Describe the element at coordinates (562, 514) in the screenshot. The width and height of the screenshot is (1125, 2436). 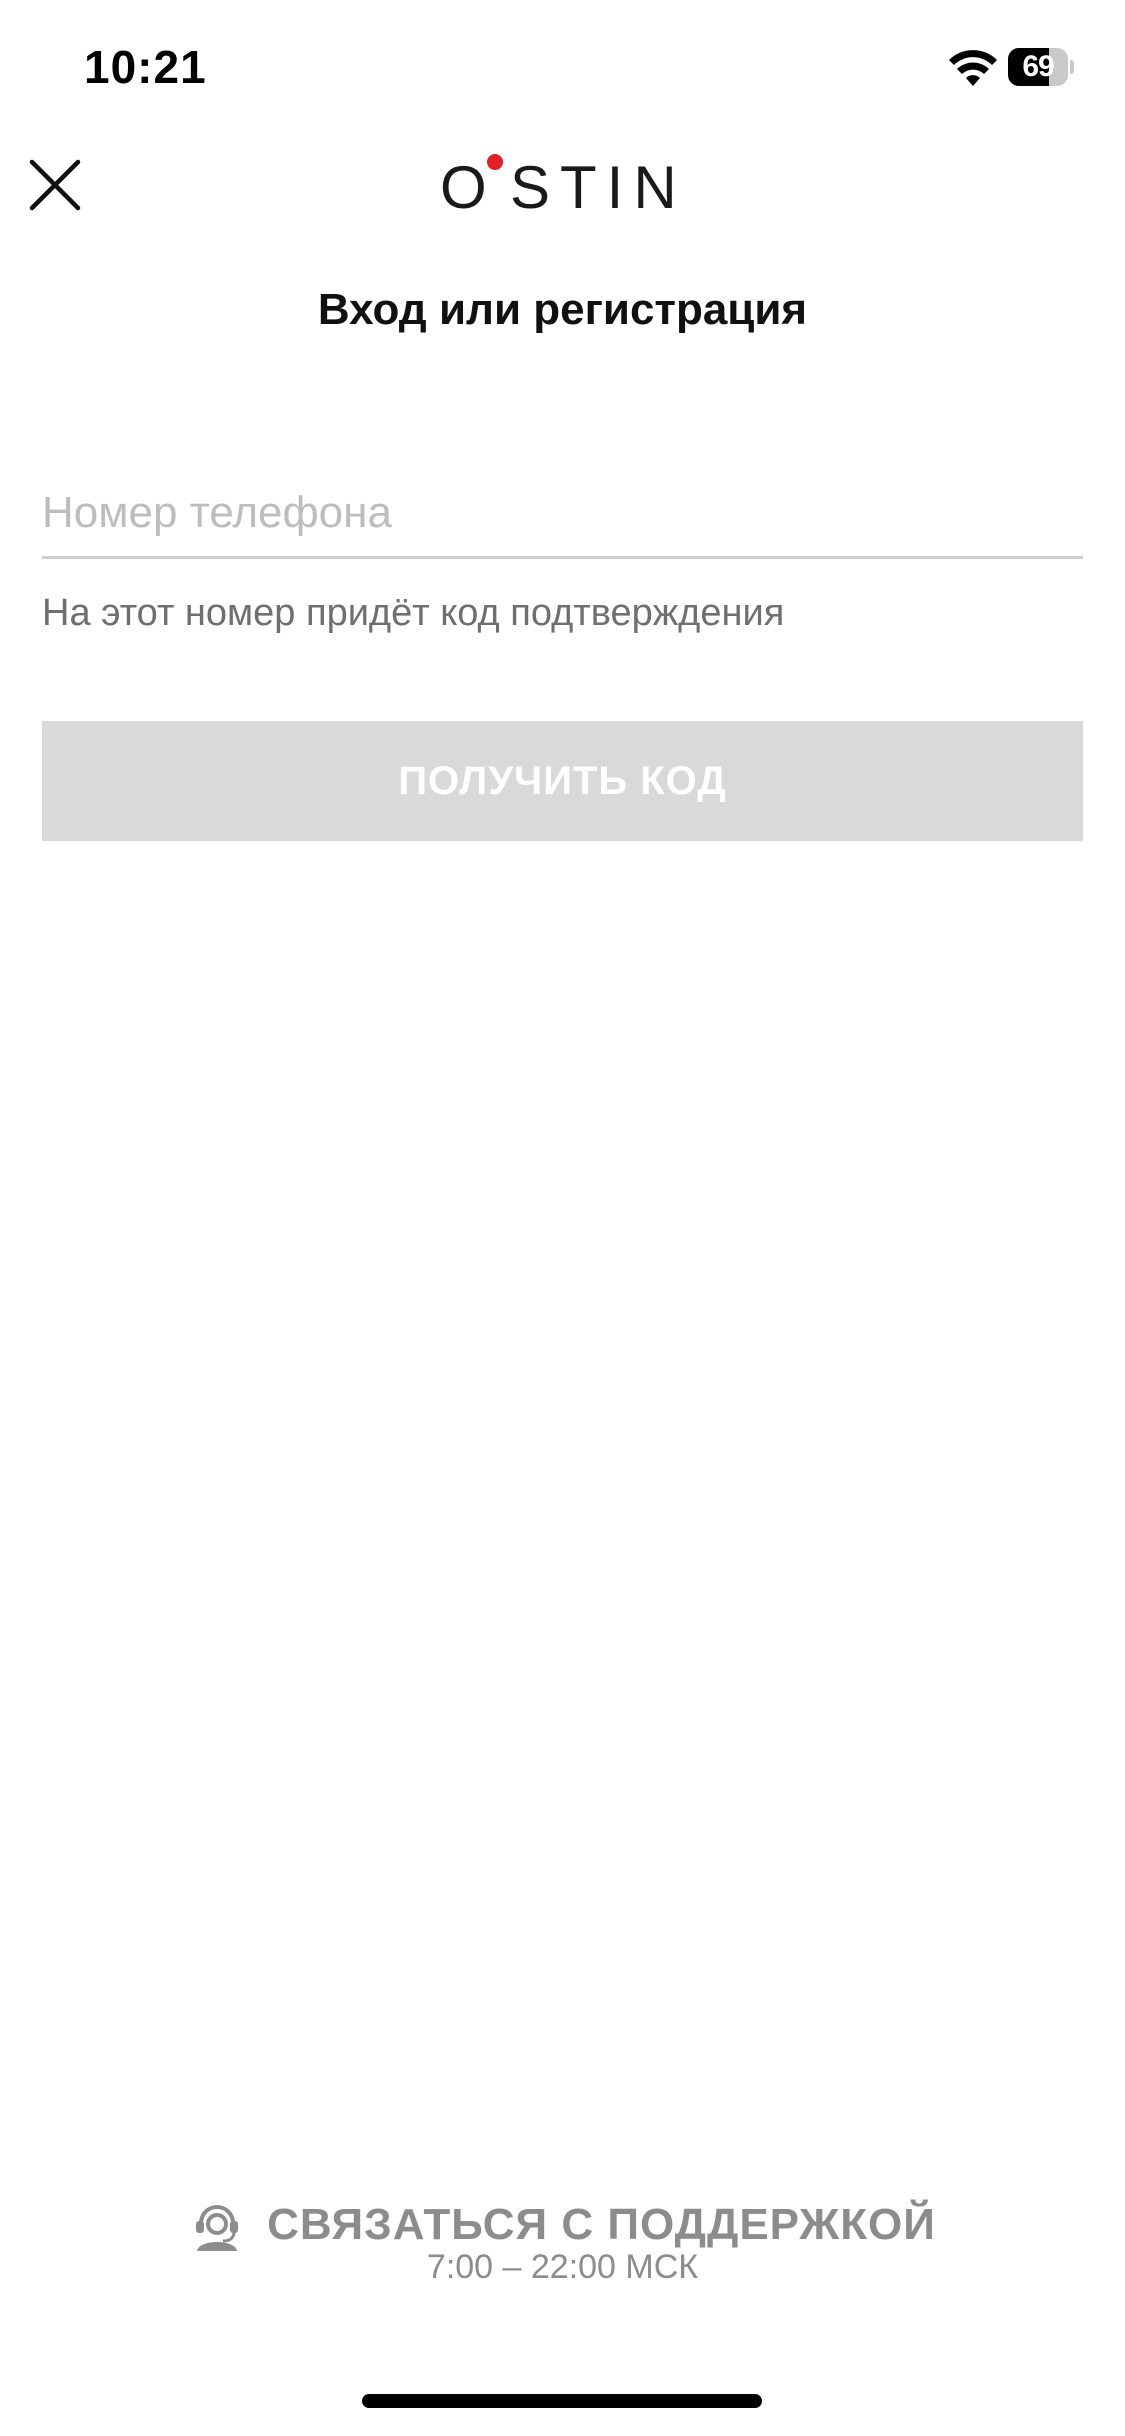
I see `phone-input` at that location.